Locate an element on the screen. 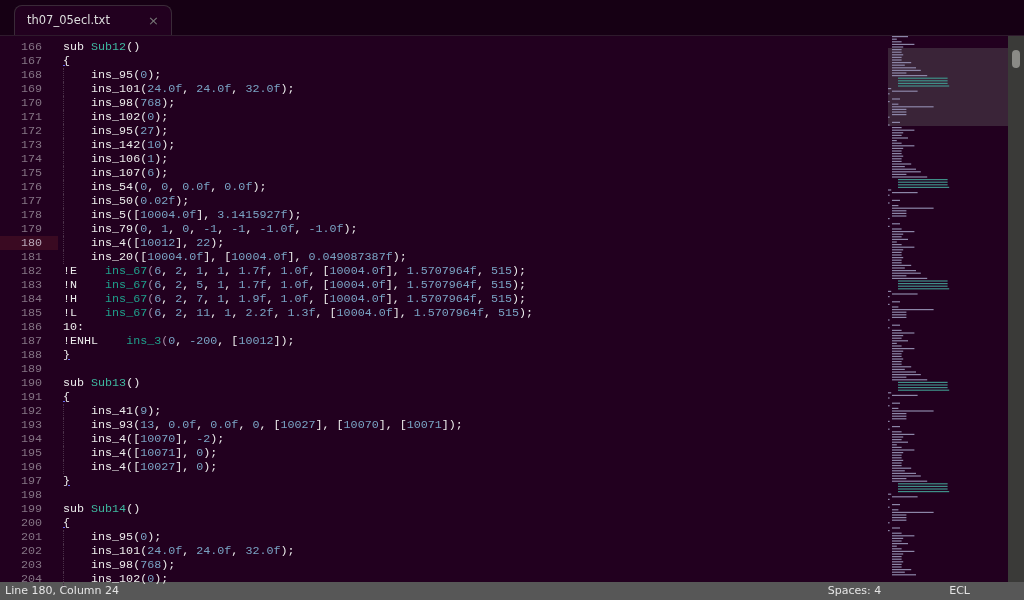  line-number: 167 is located at coordinates (31, 61).